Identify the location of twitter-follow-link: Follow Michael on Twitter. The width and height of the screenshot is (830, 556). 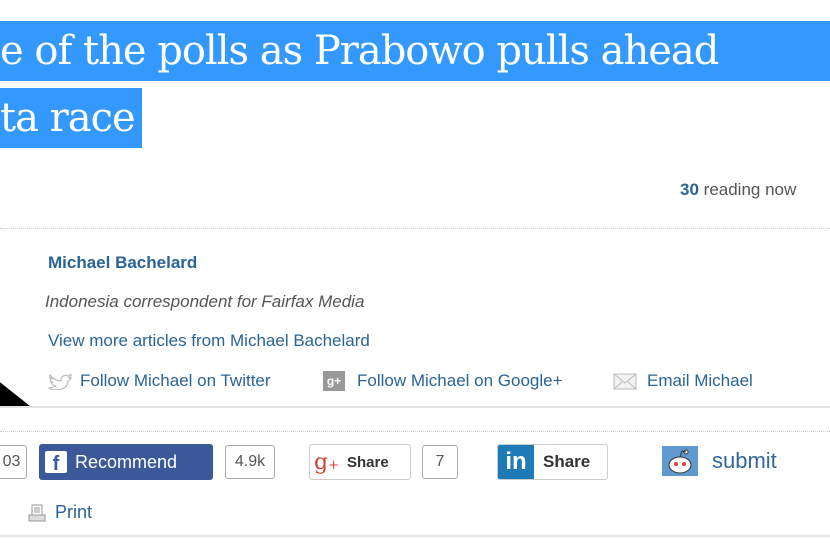
(159, 381).